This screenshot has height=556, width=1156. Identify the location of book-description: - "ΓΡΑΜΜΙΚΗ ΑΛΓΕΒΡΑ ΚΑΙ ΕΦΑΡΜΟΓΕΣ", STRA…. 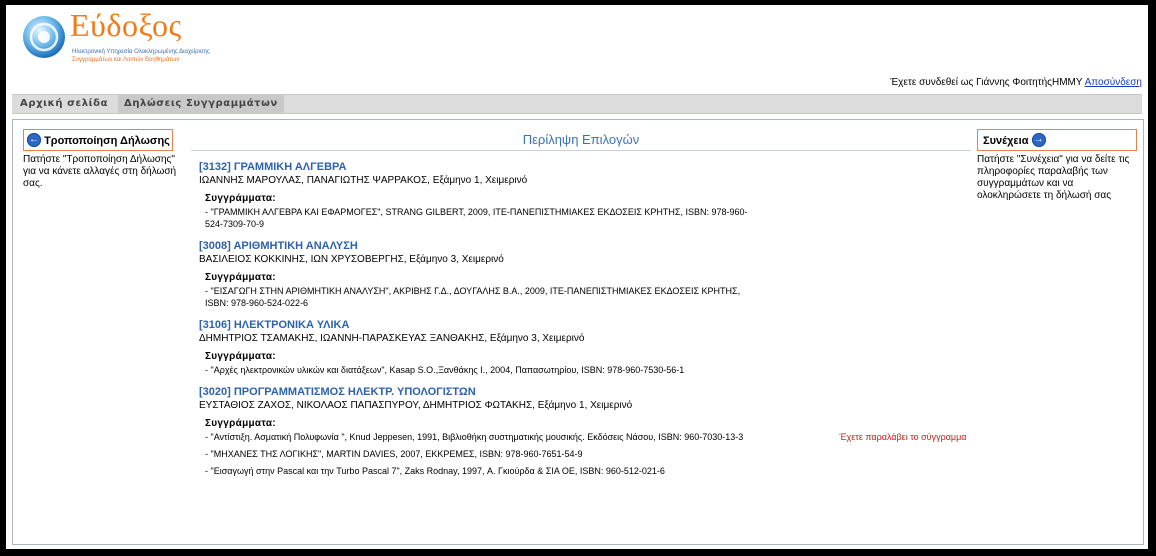
(476, 218).